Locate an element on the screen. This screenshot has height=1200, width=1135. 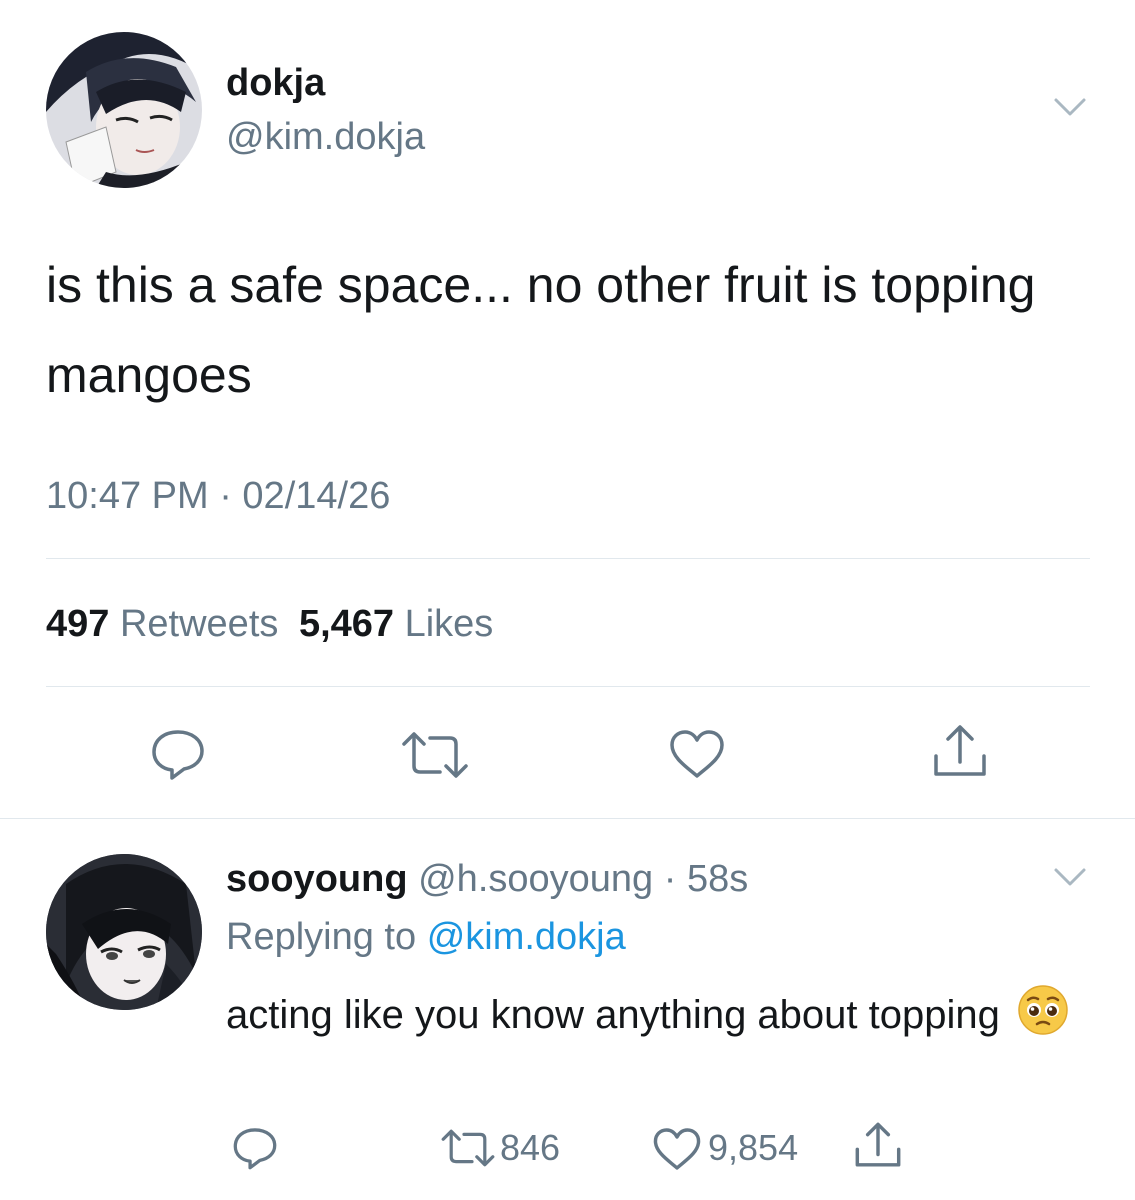
reply-retweet-count: 846 is located at coordinates (530, 1148).